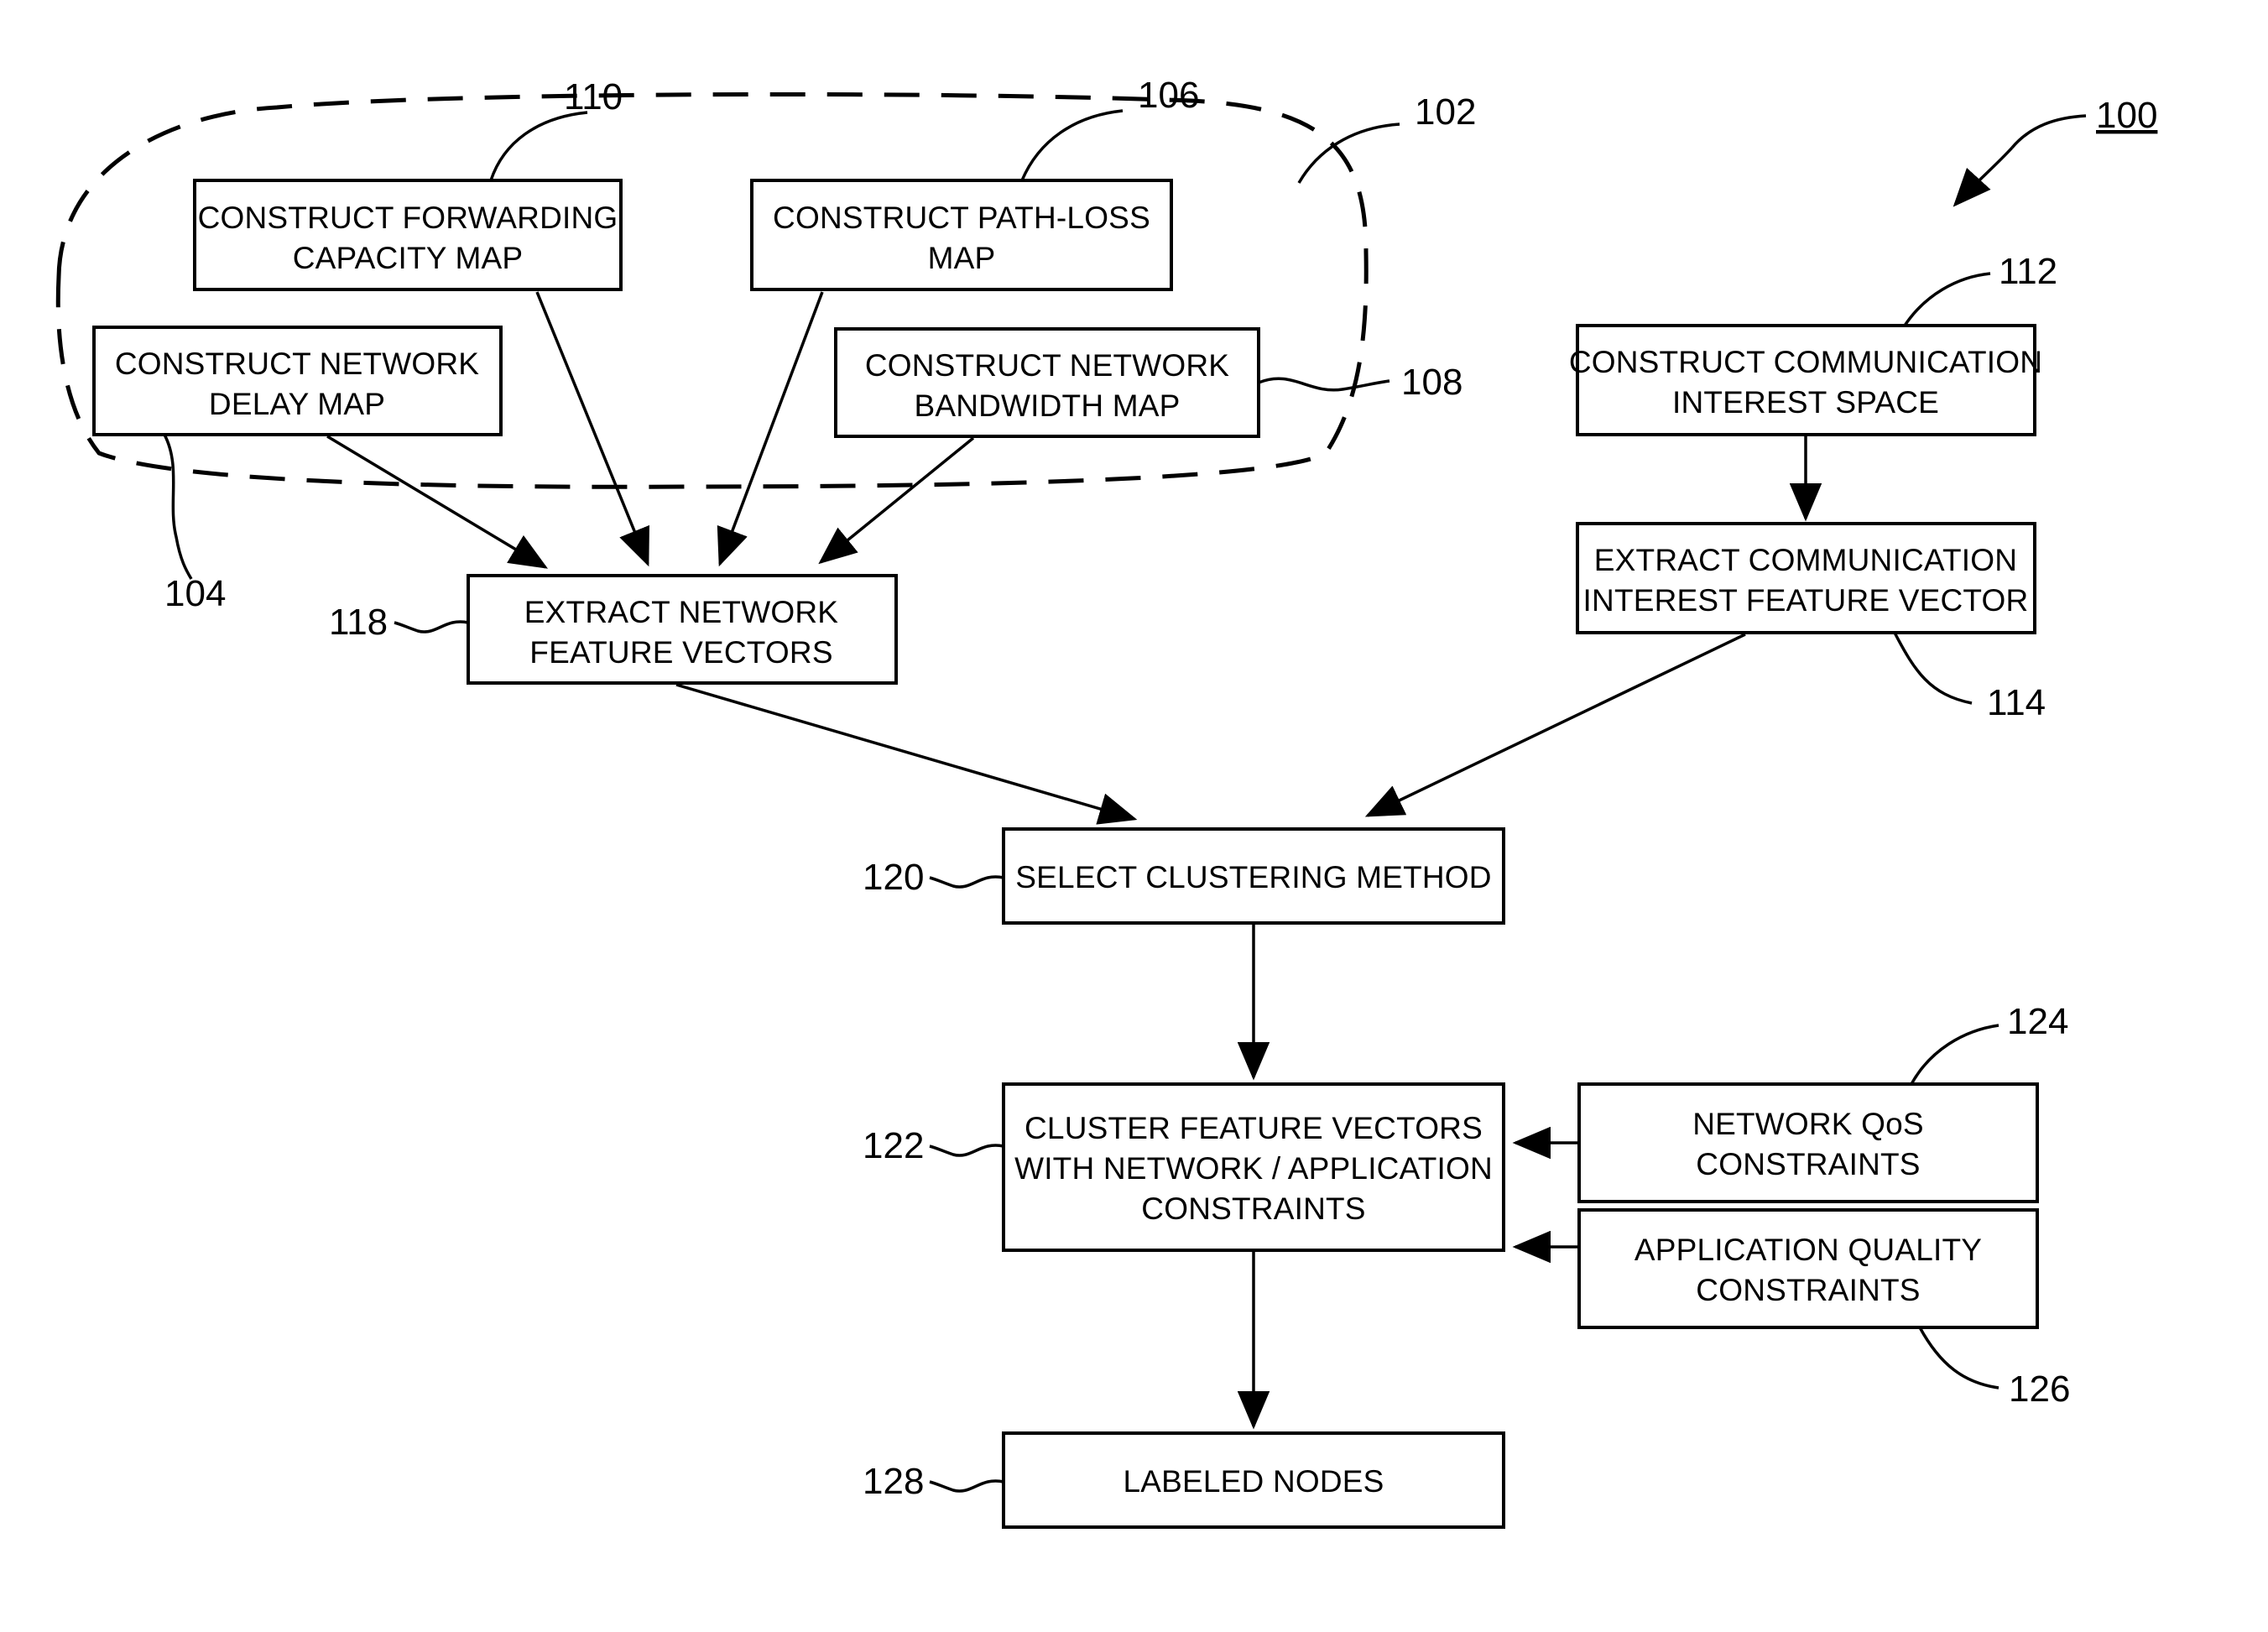  What do you see at coordinates (1253, 1208) in the screenshot?
I see `cluster-feature-vectors-line-3: CONSTRAINTS` at bounding box center [1253, 1208].